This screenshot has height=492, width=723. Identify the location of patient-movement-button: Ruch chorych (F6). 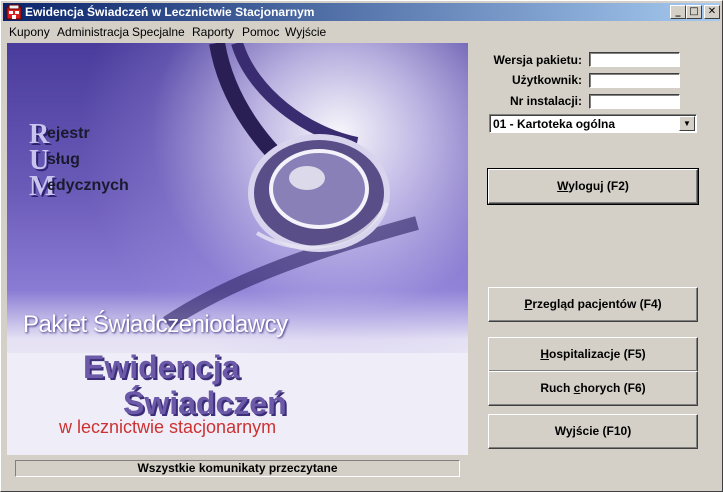
(593, 388).